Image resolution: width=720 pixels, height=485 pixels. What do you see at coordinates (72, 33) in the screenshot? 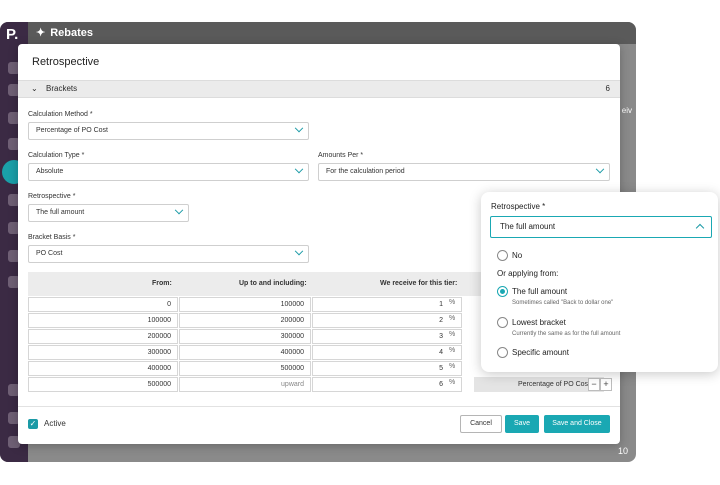
I see `window-title: Rebates` at bounding box center [72, 33].